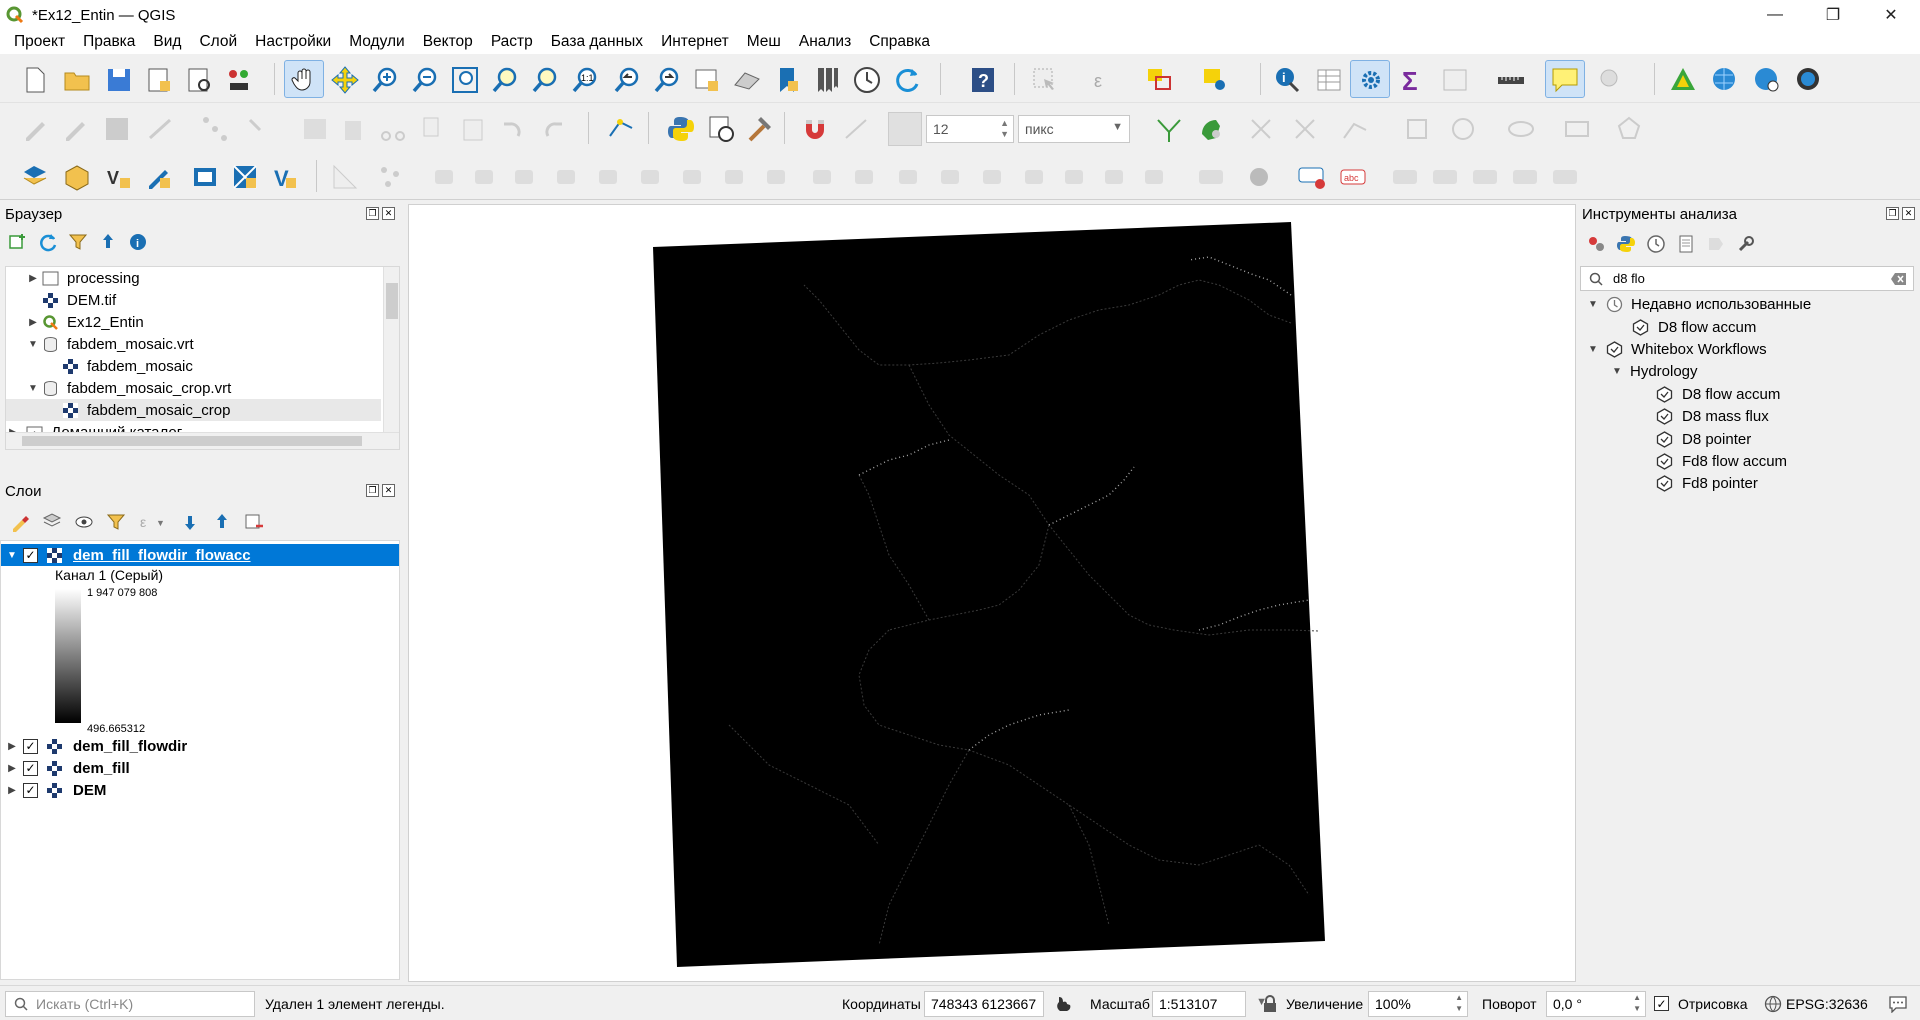  I want to click on open-project-icon, so click(77, 80).